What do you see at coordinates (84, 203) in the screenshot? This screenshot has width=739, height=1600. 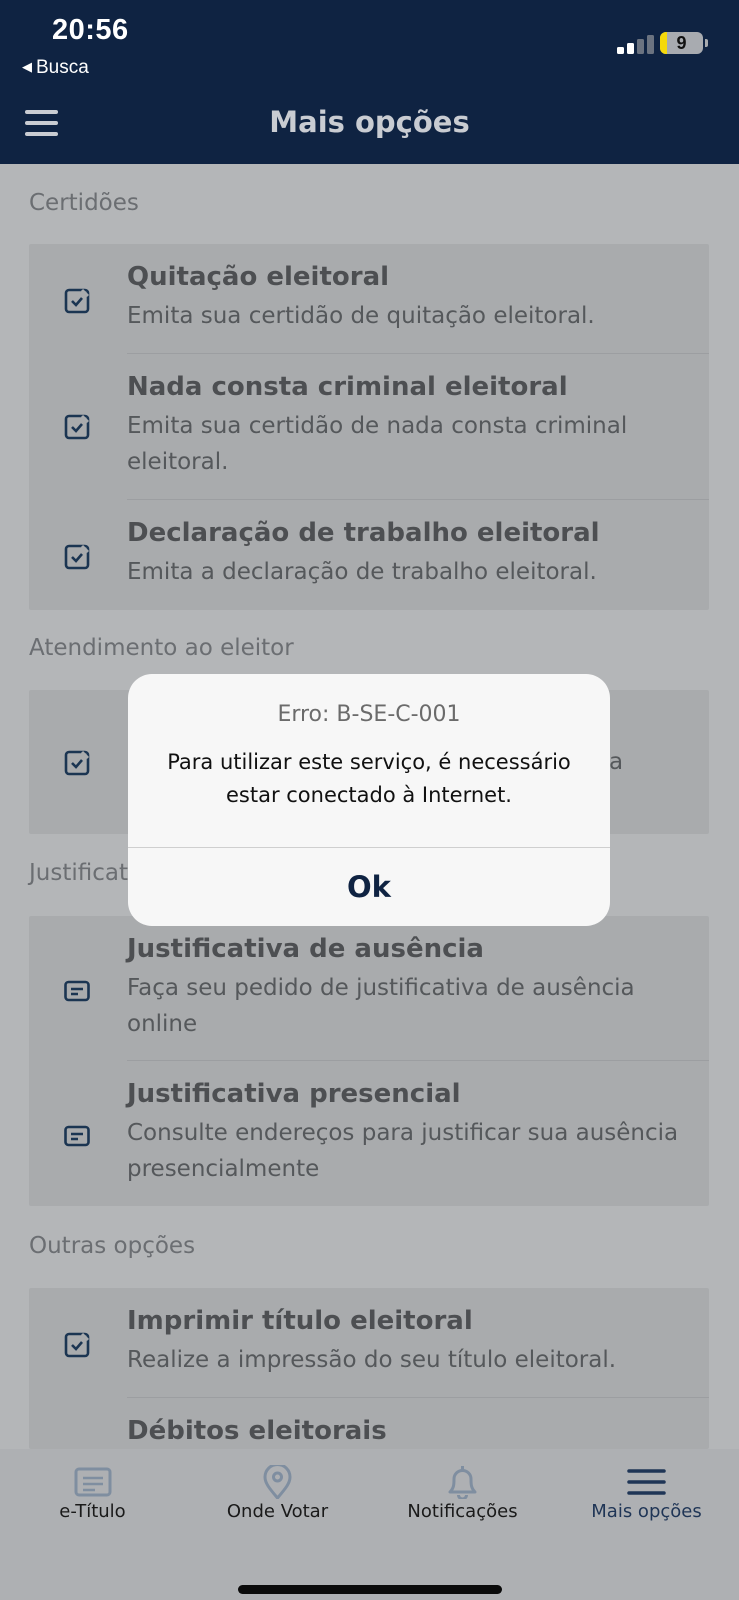 I see `section-title-certidoes: Certidões` at bounding box center [84, 203].